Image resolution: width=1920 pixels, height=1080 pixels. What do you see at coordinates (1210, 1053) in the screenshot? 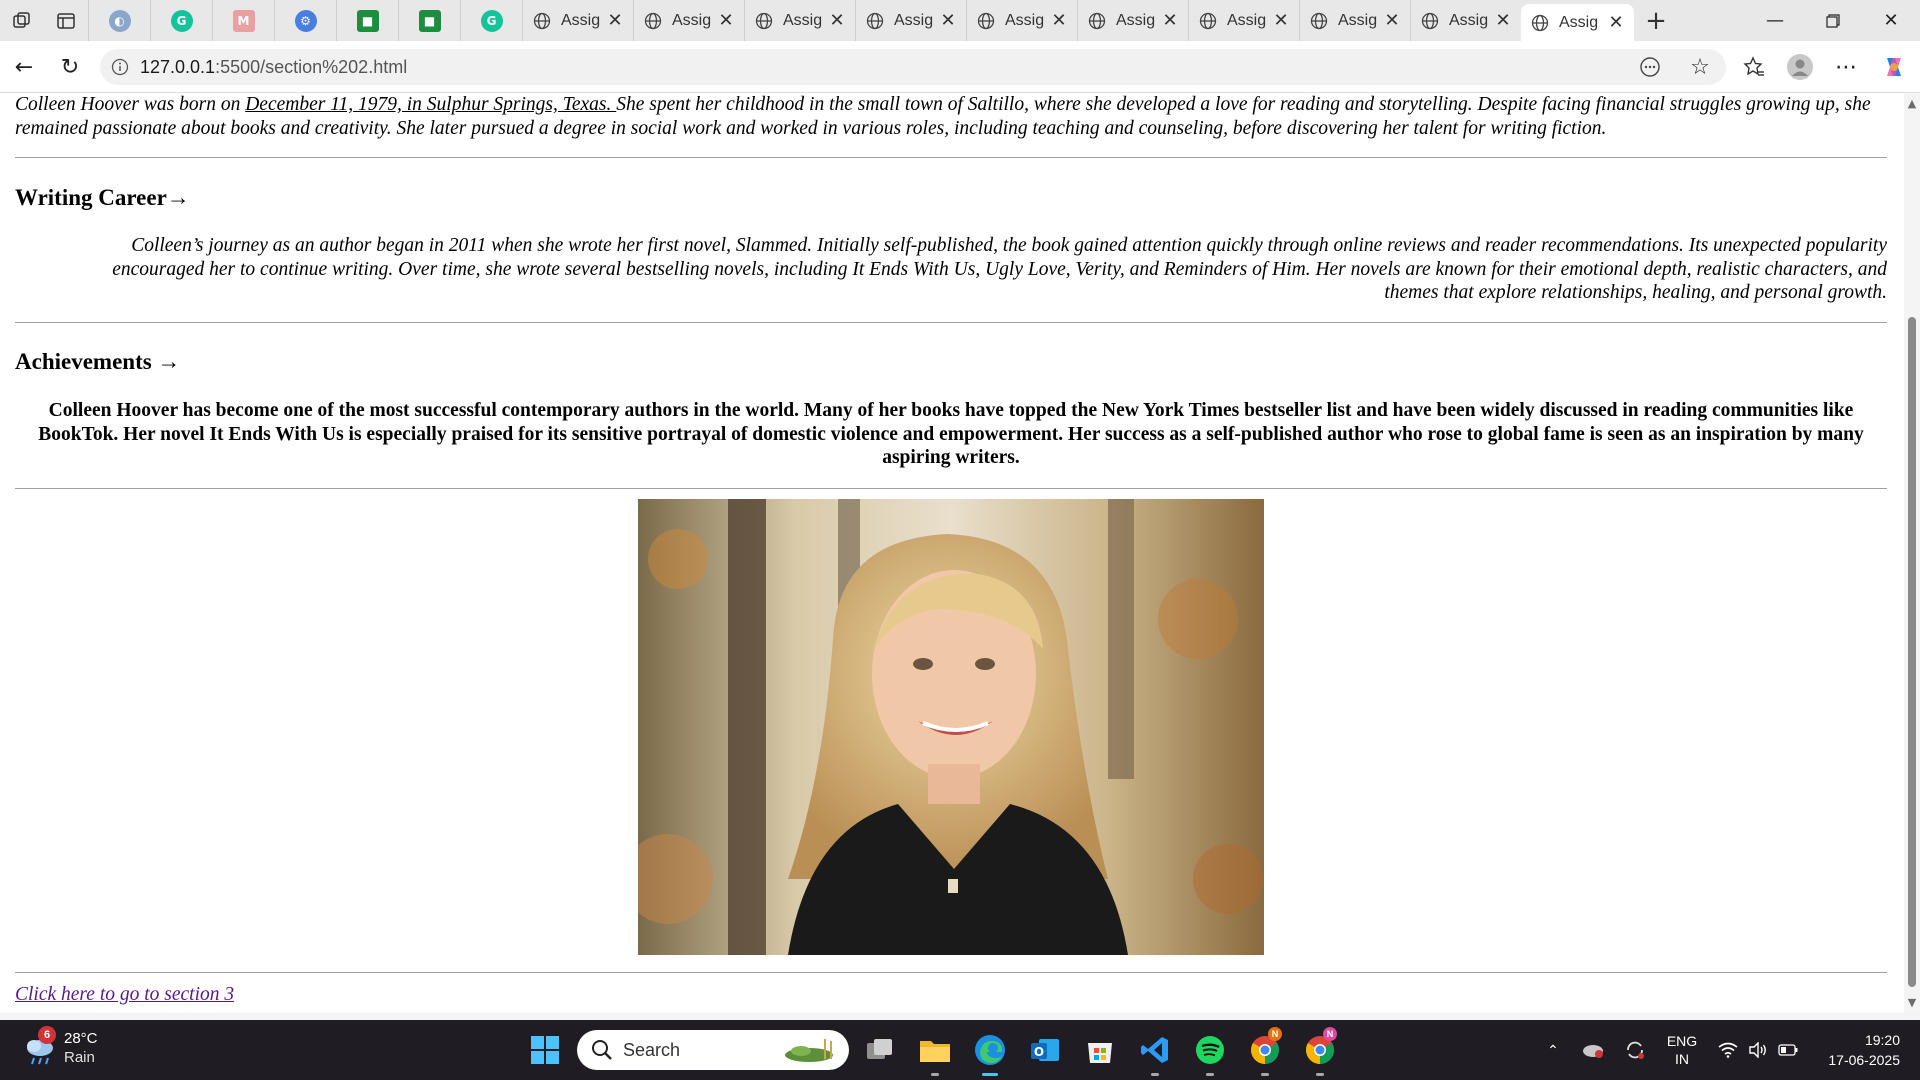
I see `spotify-button` at bounding box center [1210, 1053].